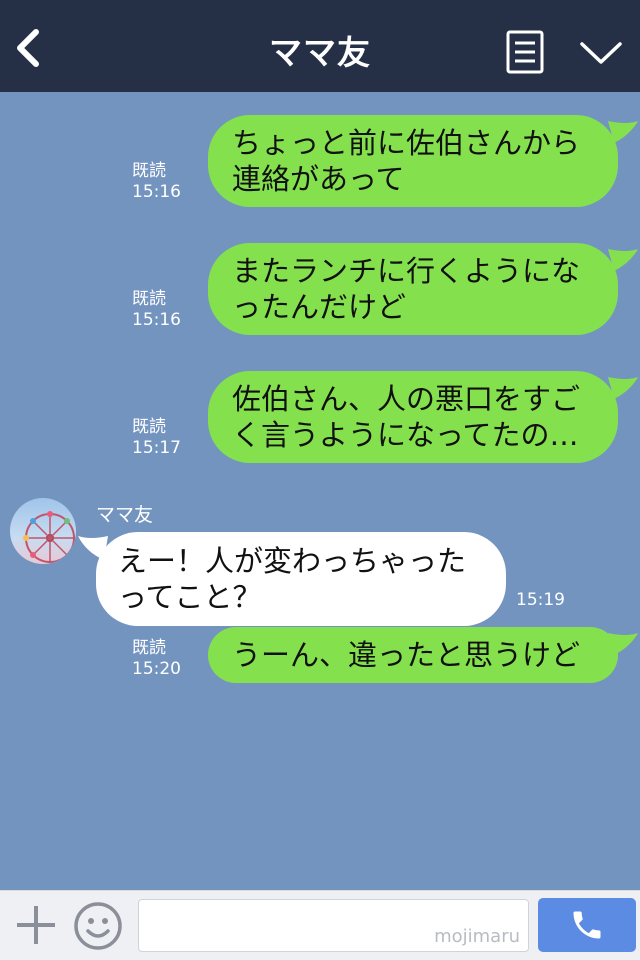 Image resolution: width=640 pixels, height=960 pixels. I want to click on expand-button, so click(601, 52).